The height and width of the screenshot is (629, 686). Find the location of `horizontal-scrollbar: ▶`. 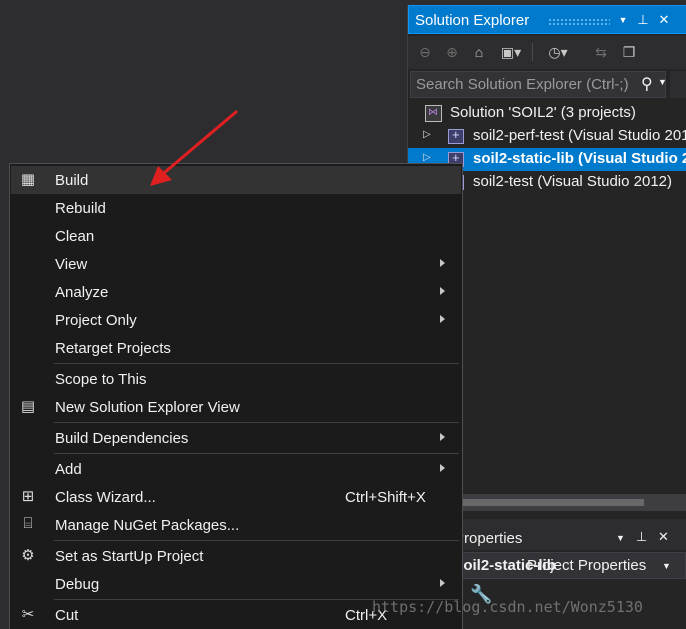

horizontal-scrollbar: ▶ is located at coordinates (562, 502).